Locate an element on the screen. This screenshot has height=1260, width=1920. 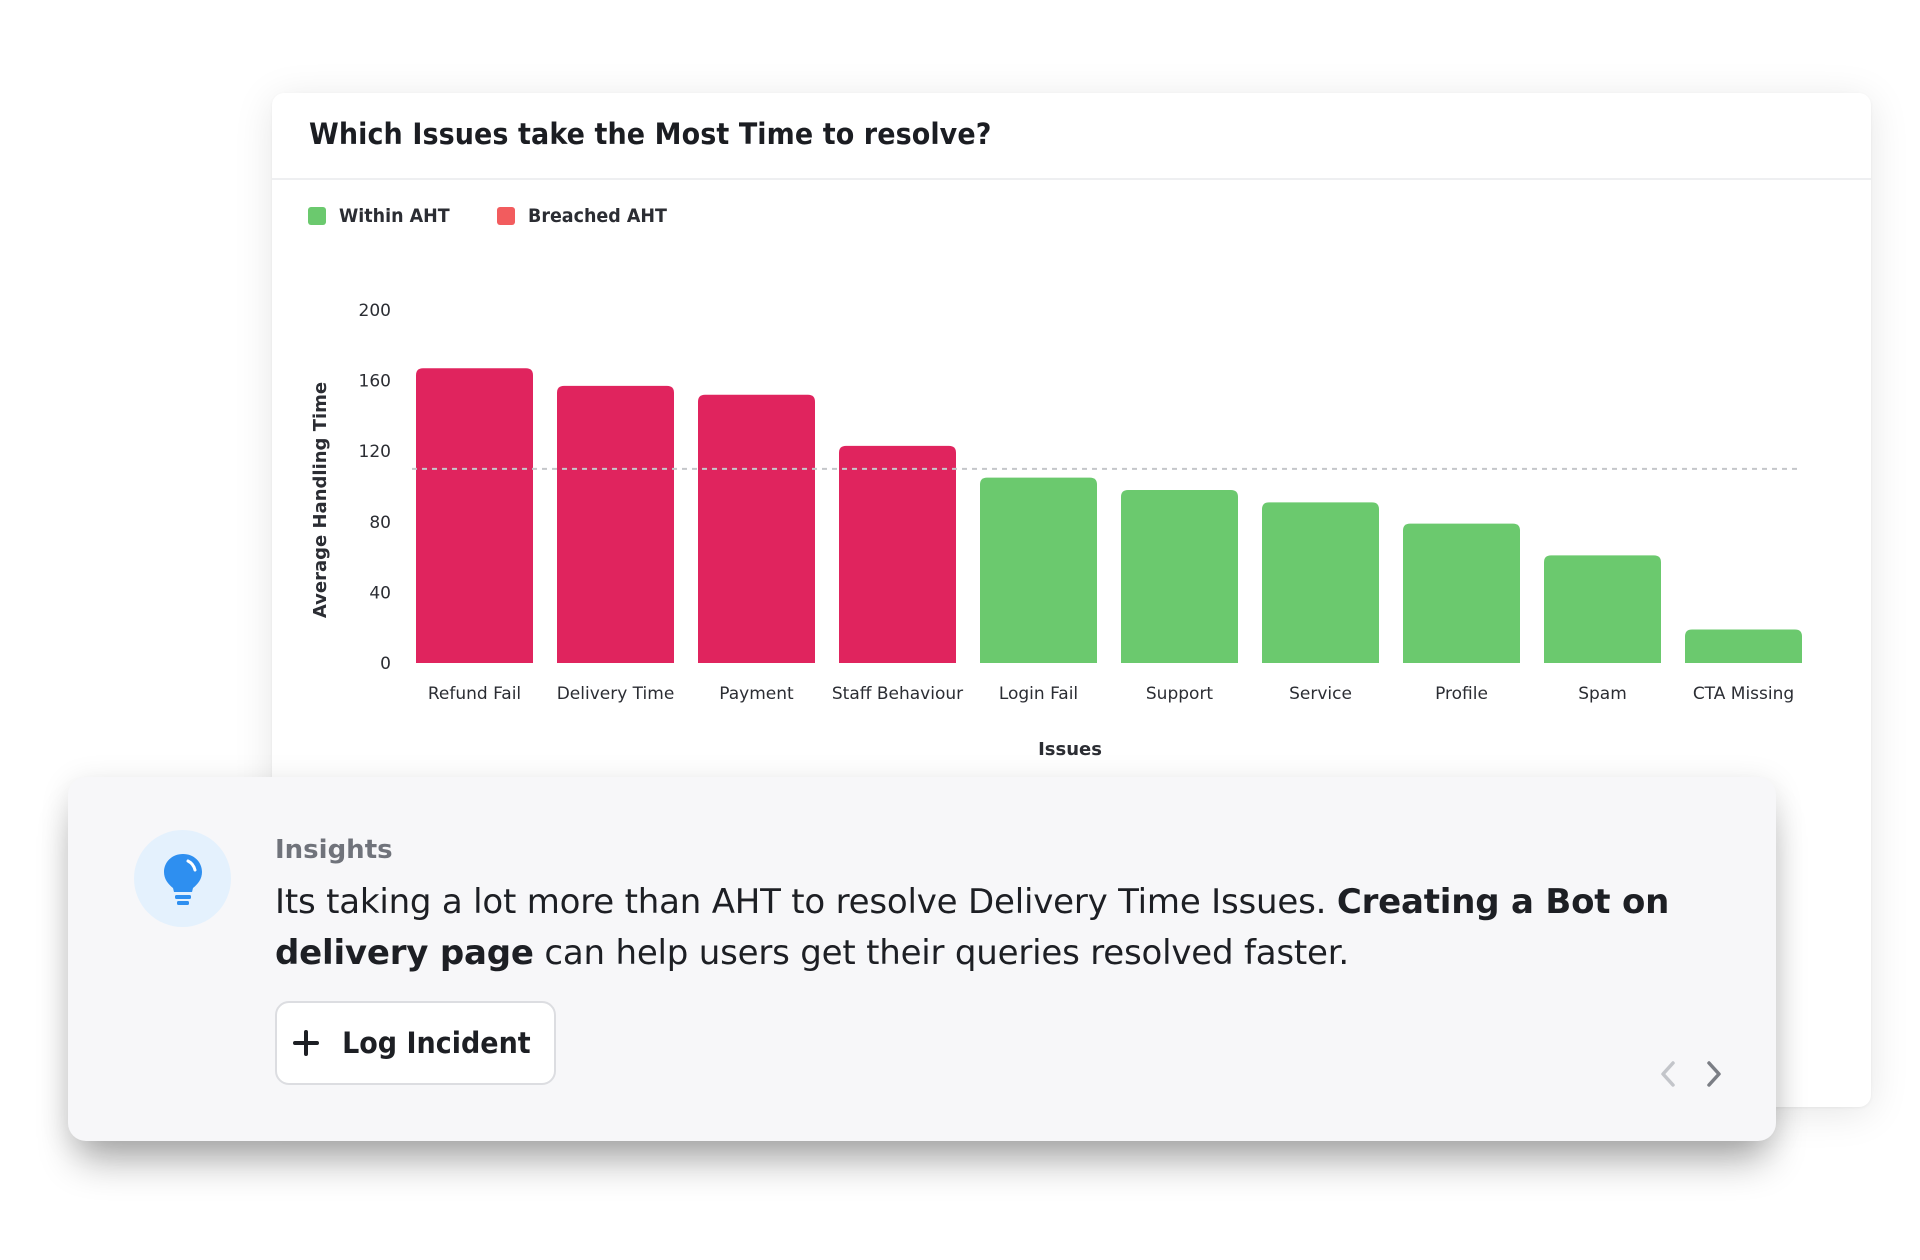
chart-legend: Within AHT Breached AHT is located at coordinates (512, 216).